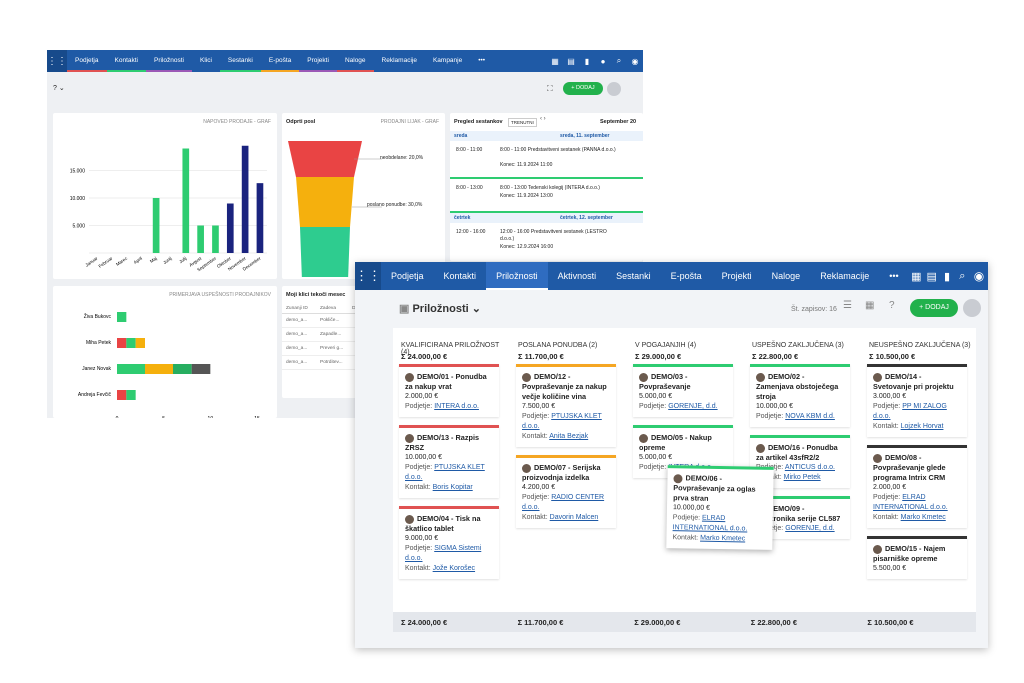  What do you see at coordinates (257, 417) in the screenshot?
I see `x-tick-label: 15` at bounding box center [257, 417].